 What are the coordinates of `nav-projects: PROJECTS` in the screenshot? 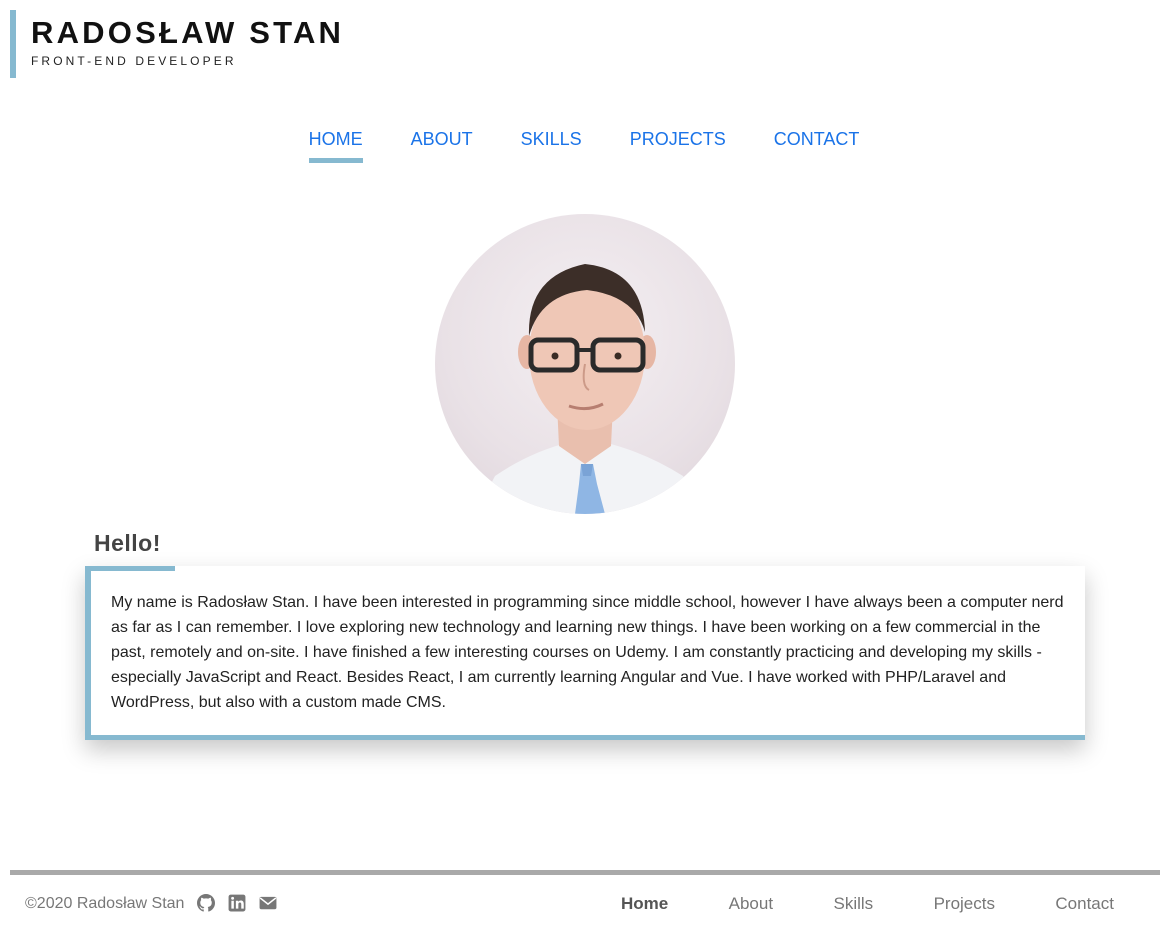 It's located at (678, 144).